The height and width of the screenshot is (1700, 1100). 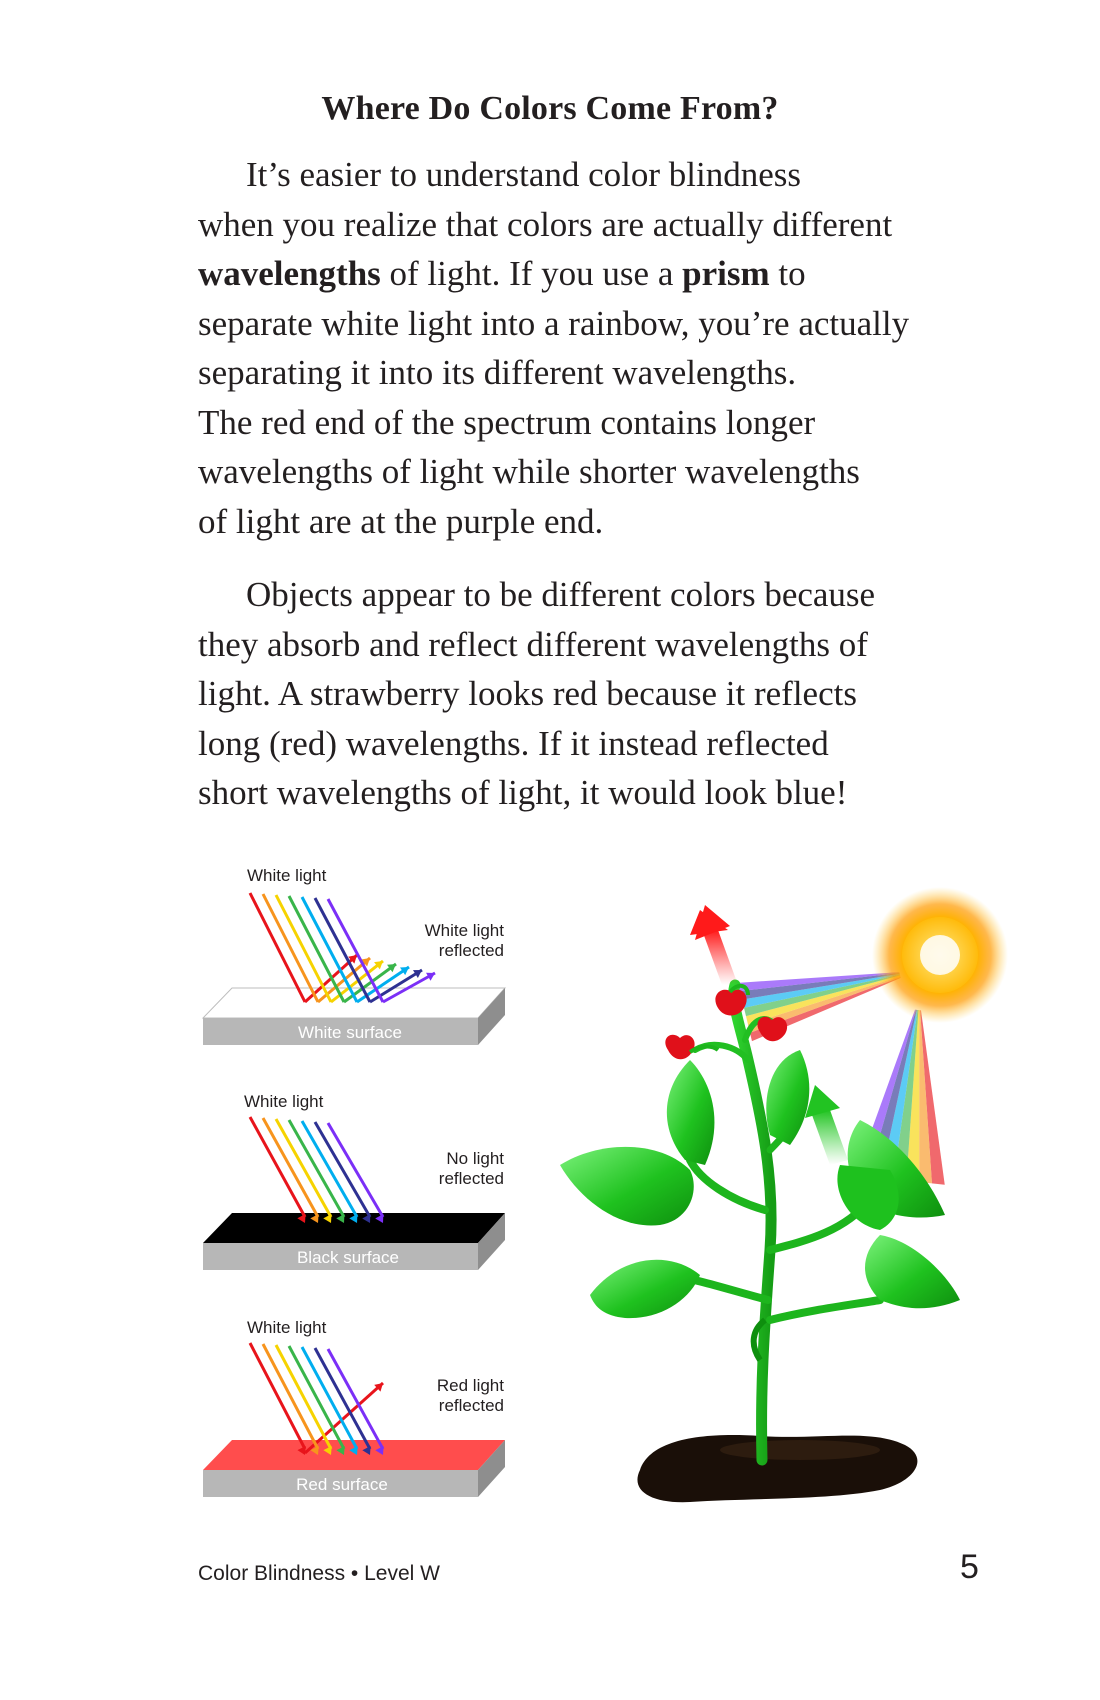 What do you see at coordinates (287, 875) in the screenshot?
I see `diagram-white-incoming-label: White light` at bounding box center [287, 875].